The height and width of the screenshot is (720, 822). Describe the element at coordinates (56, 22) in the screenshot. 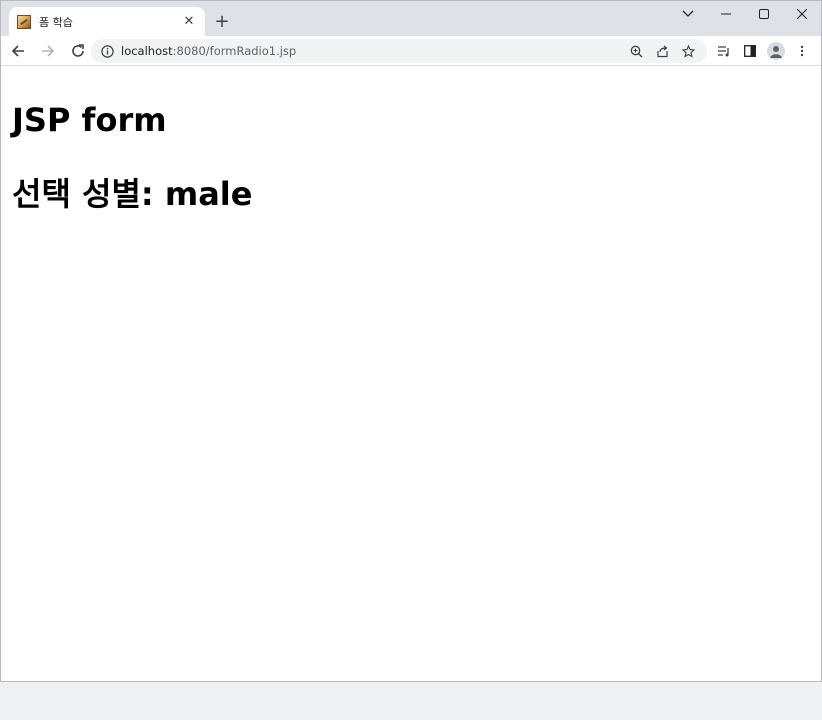

I see `tab-title: 폼 학습` at that location.